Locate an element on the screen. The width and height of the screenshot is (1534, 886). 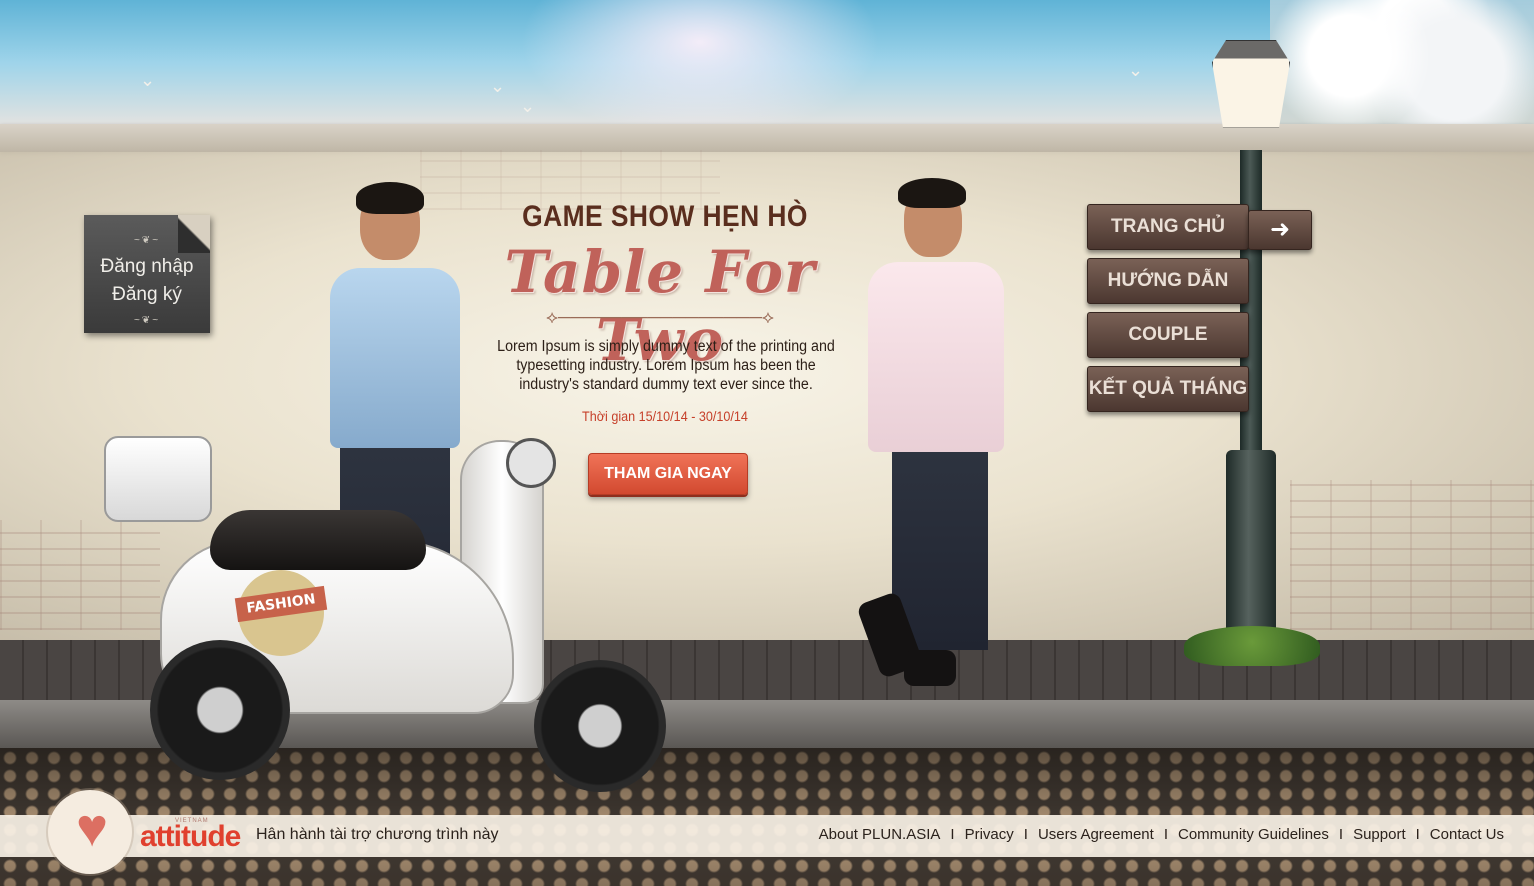
footer-link-support: Support is located at coordinates (1379, 834).